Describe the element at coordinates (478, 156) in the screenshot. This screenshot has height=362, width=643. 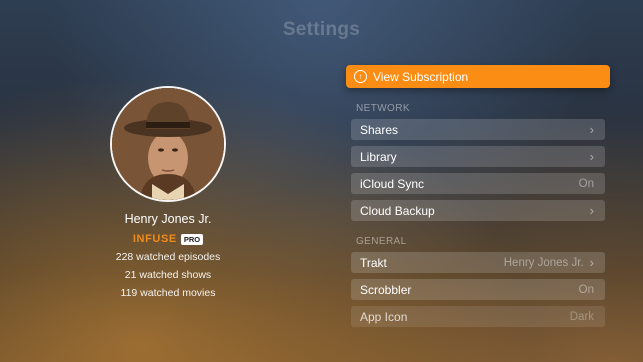
I see `settings-row-library: Library ›` at that location.